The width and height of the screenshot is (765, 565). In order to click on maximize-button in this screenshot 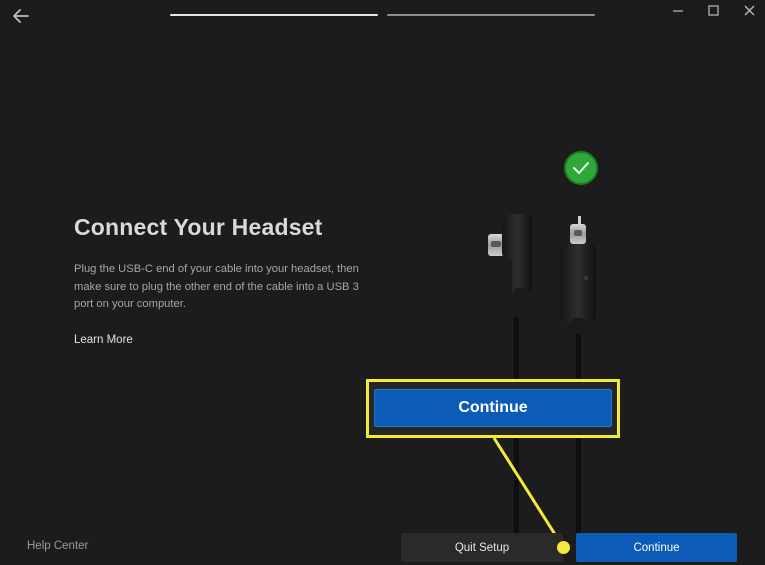, I will do `click(713, 11)`.